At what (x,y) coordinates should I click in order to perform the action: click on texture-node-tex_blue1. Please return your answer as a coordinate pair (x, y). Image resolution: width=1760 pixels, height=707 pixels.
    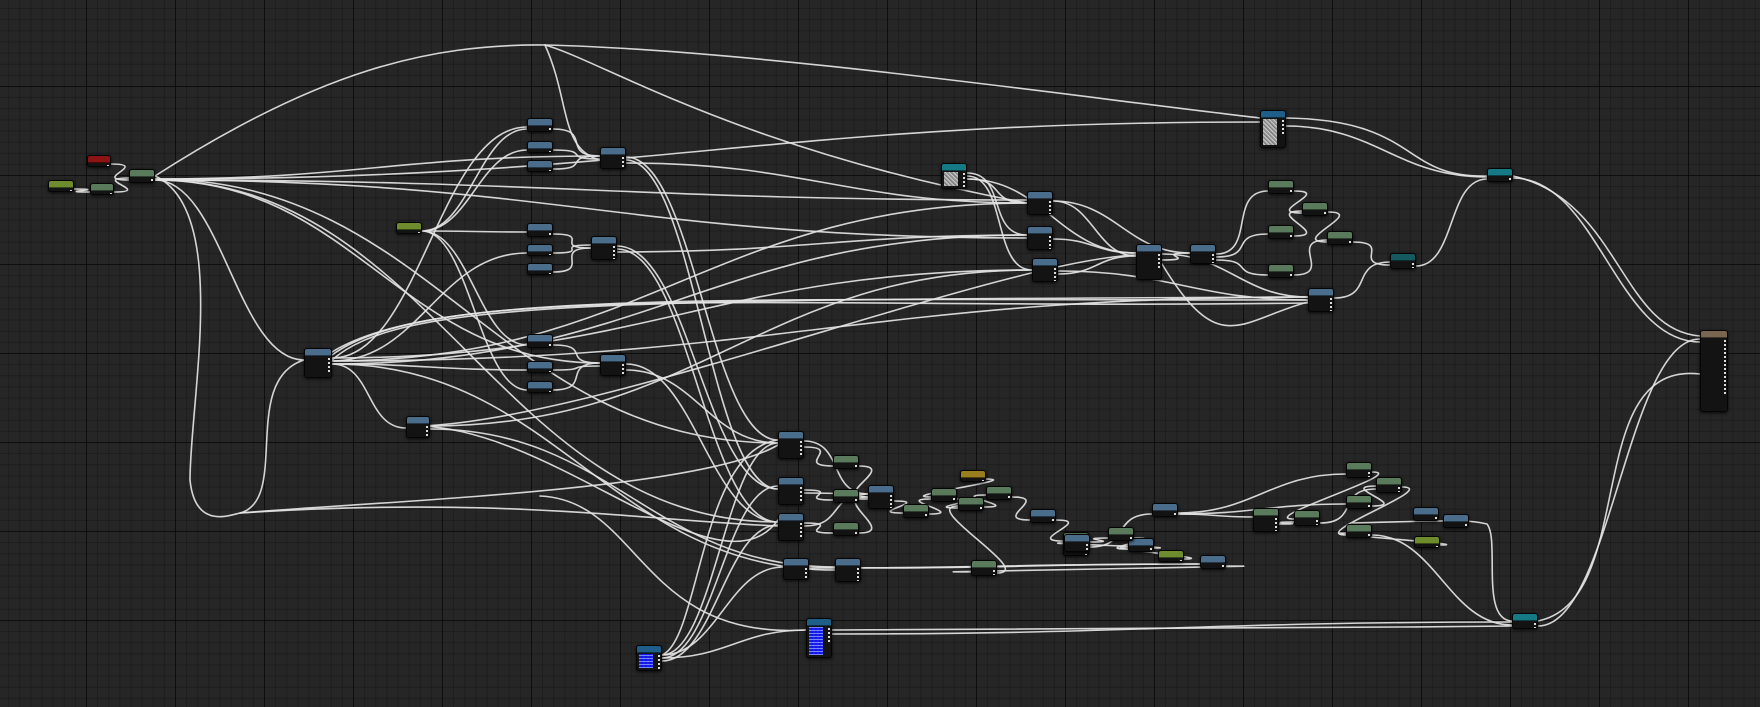
    Looking at the image, I should click on (649, 658).